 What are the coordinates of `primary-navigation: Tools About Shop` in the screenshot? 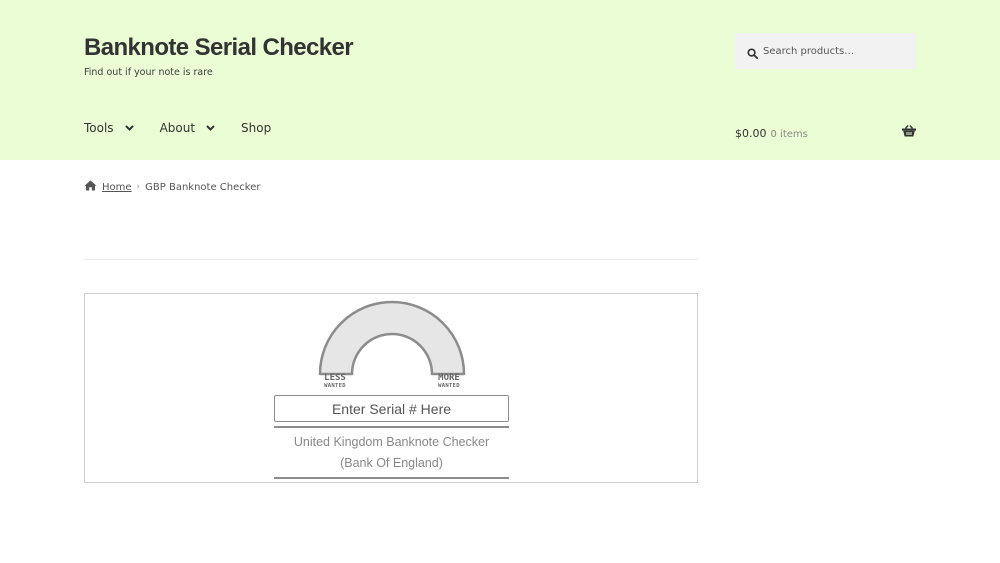 It's located at (190, 128).